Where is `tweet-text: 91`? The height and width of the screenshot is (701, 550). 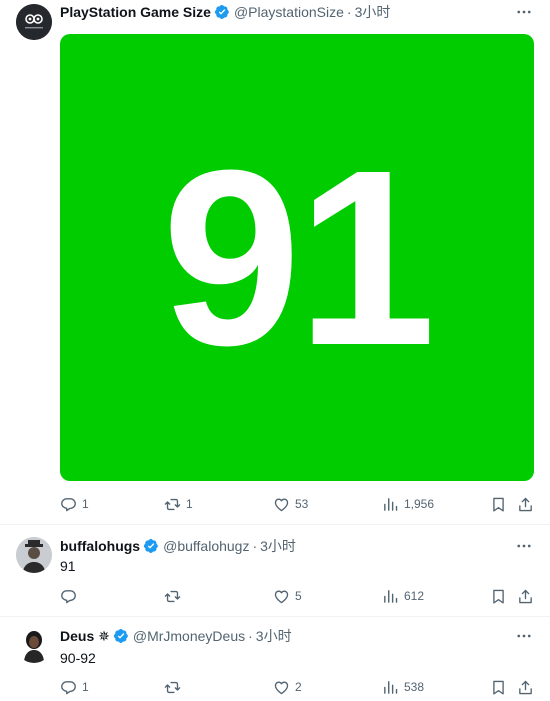
tweet-text: 91 is located at coordinates (68, 566).